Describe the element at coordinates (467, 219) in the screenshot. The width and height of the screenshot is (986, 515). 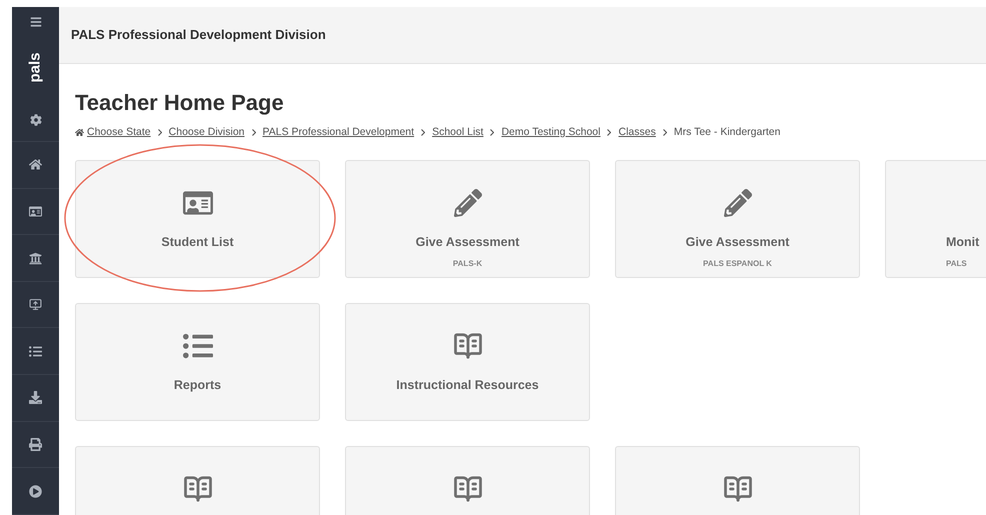
I see `menu-card: Give Assessment PALS-K` at that location.